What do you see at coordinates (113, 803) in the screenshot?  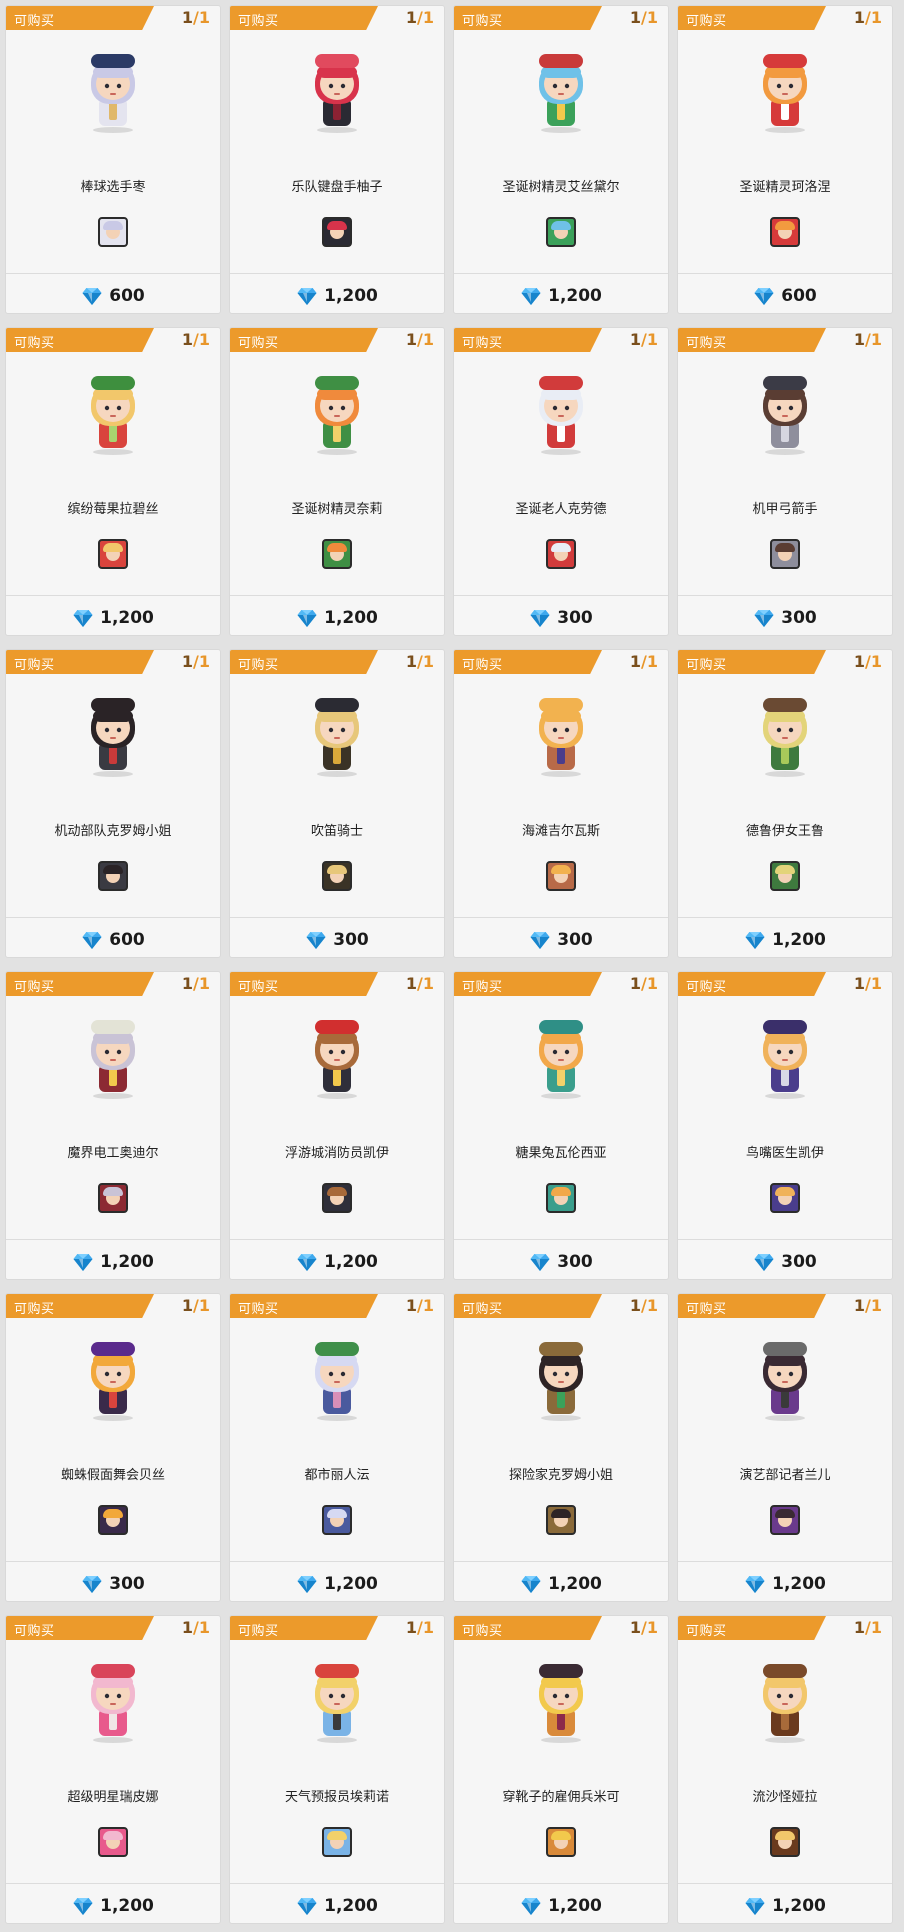 I see `shop-item-card: 可购买 1/1 机动部队克罗姆小姐 600` at bounding box center [113, 803].